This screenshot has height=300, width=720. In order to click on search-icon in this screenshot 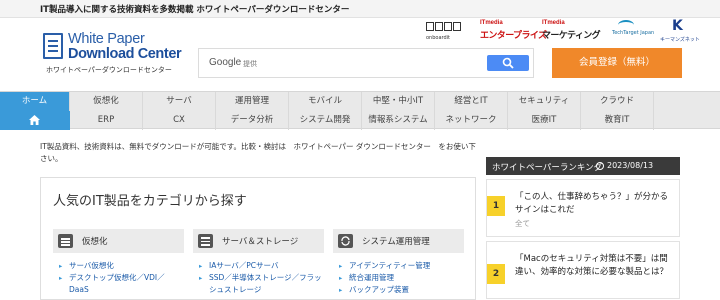, I will do `click(508, 63)`.